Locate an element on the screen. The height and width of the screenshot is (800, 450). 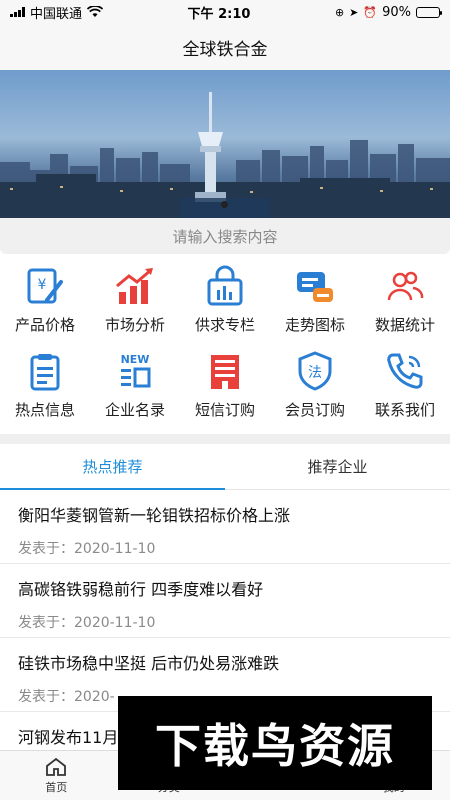
news-title: 衡阳华菱钢管新一轮钼铁招标价格上涨 is located at coordinates (154, 515).